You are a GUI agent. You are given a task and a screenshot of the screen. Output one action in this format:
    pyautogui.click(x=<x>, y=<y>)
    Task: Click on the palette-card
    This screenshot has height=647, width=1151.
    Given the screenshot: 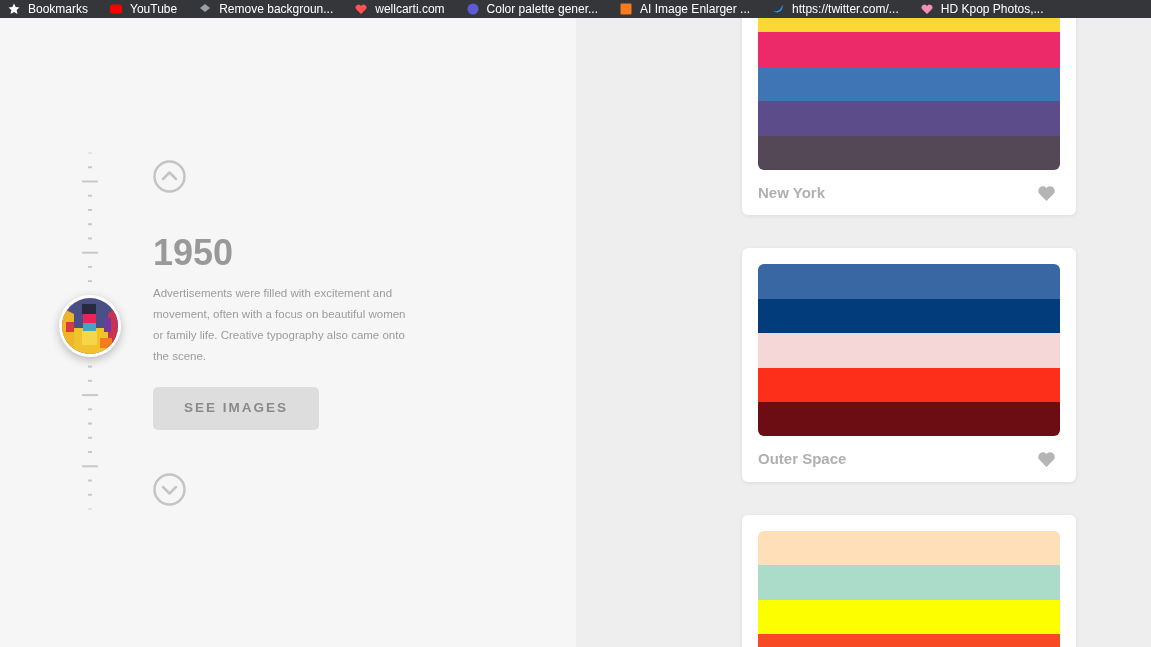 What is the action you would take?
    pyautogui.click(x=909, y=580)
    